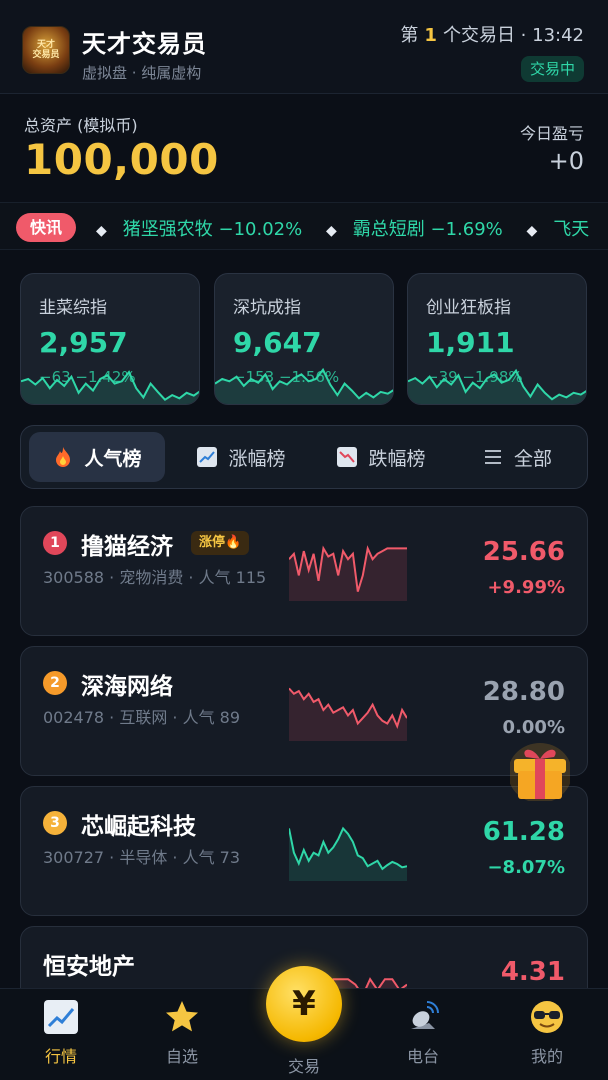 The width and height of the screenshot is (608, 1080). Describe the element at coordinates (144, 44) in the screenshot. I see `app-title: 天才交易员` at that location.